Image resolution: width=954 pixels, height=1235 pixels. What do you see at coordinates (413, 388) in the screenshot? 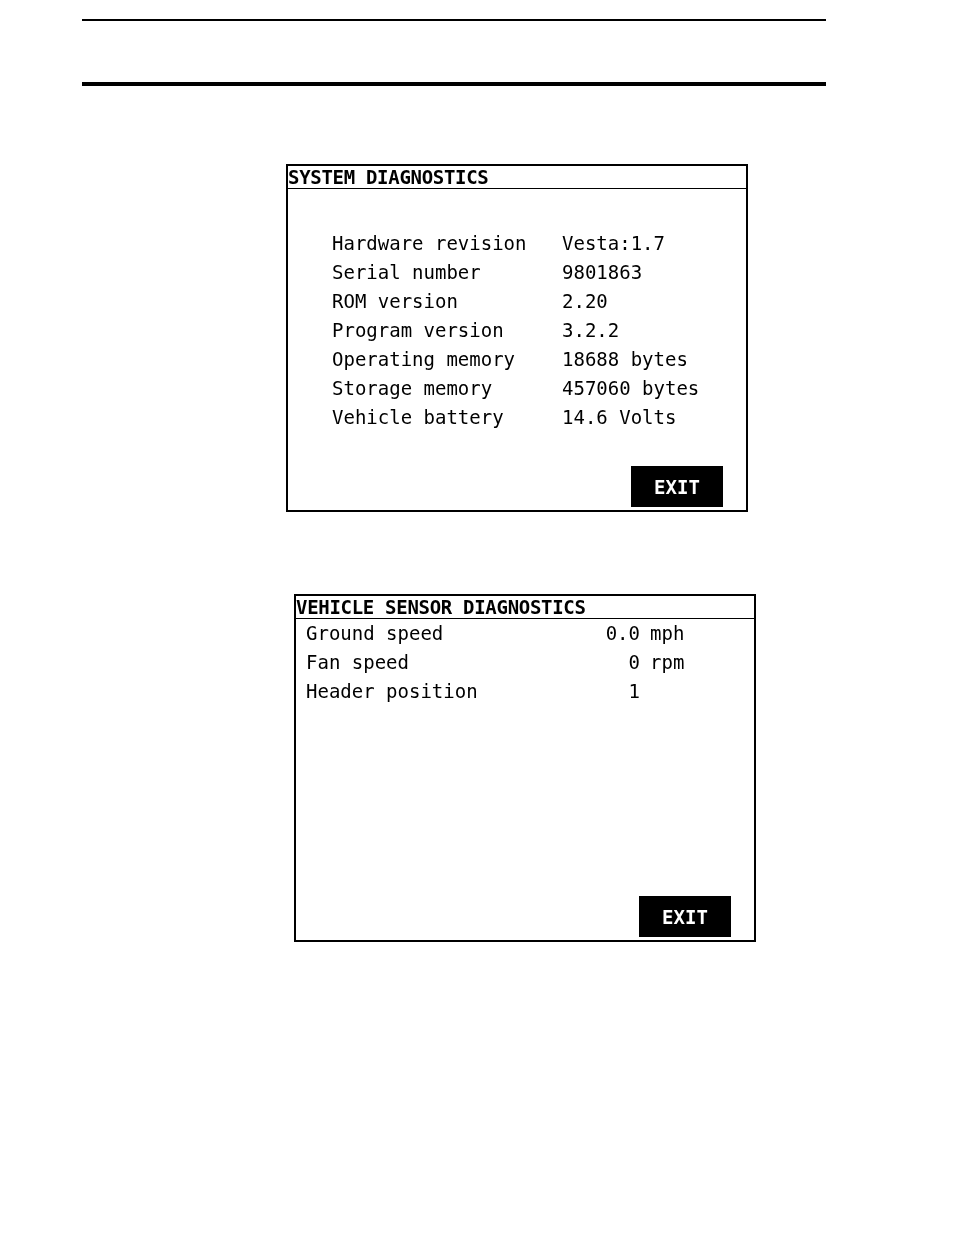
I see `field-label: Storage memory` at bounding box center [413, 388].